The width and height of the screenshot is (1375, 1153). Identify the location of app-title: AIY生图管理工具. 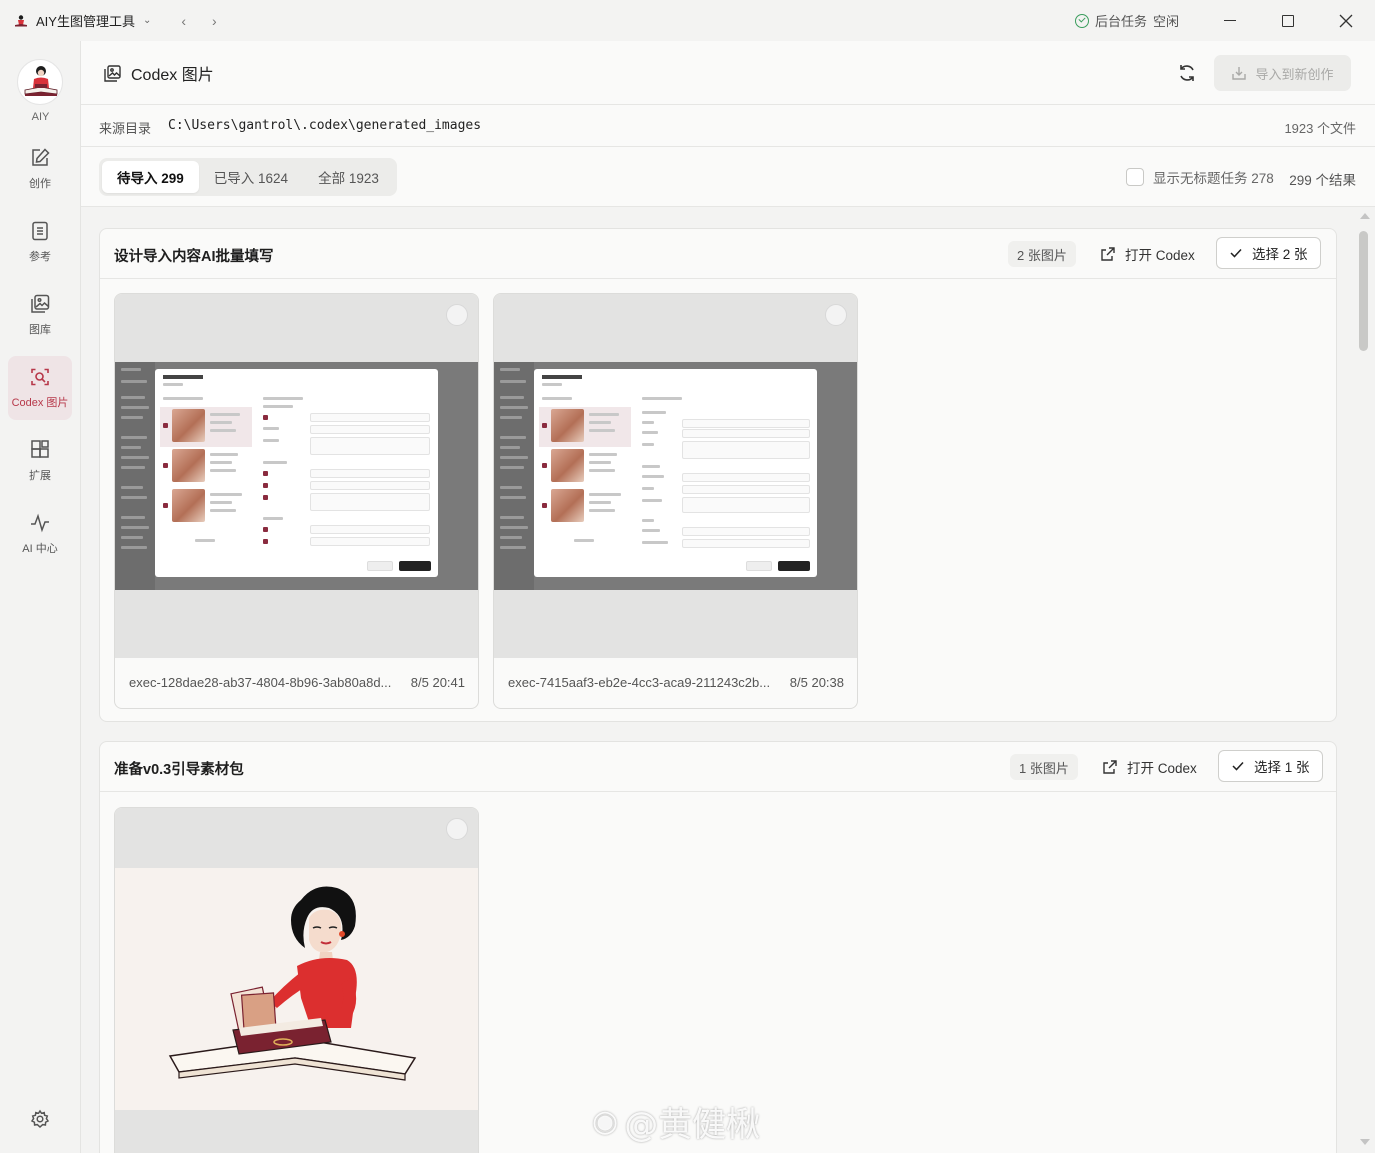
(85, 21).